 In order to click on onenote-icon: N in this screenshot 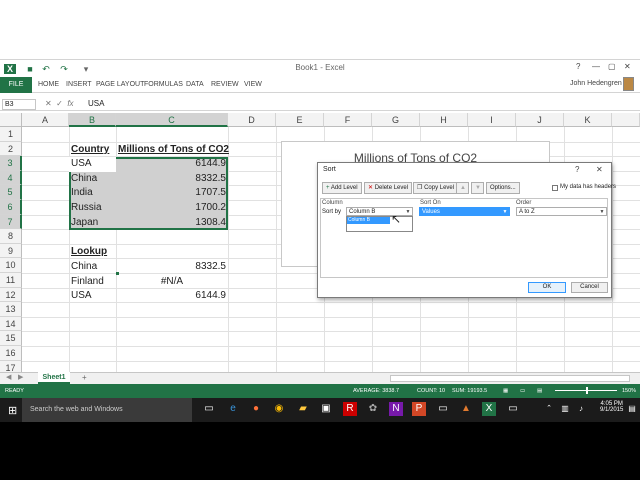, I will do `click(396, 409)`.